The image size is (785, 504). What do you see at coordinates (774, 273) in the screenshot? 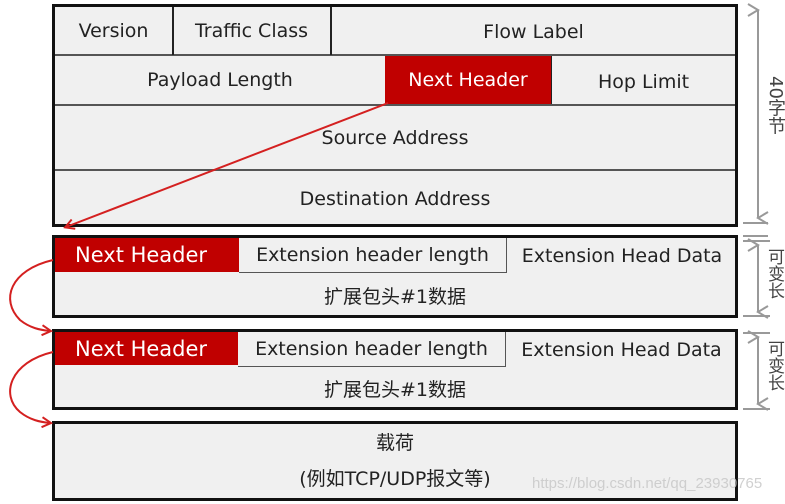
I see `ext1-size-label: 可变长` at bounding box center [774, 273].